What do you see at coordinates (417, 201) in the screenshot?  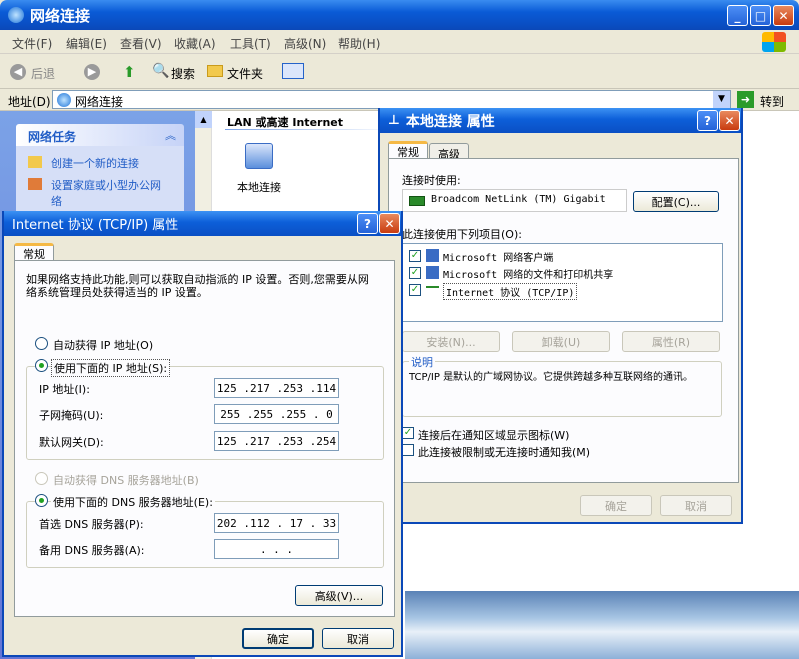 I see `adapter-icon` at bounding box center [417, 201].